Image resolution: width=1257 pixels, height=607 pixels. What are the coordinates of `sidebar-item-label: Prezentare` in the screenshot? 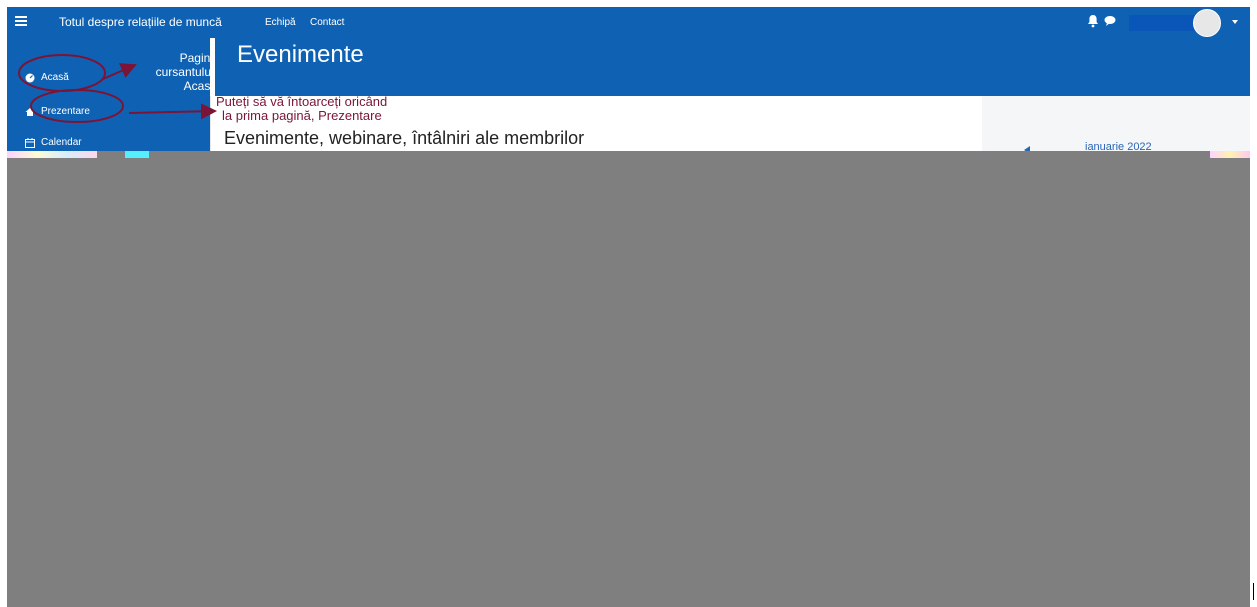 It's located at (65, 111).